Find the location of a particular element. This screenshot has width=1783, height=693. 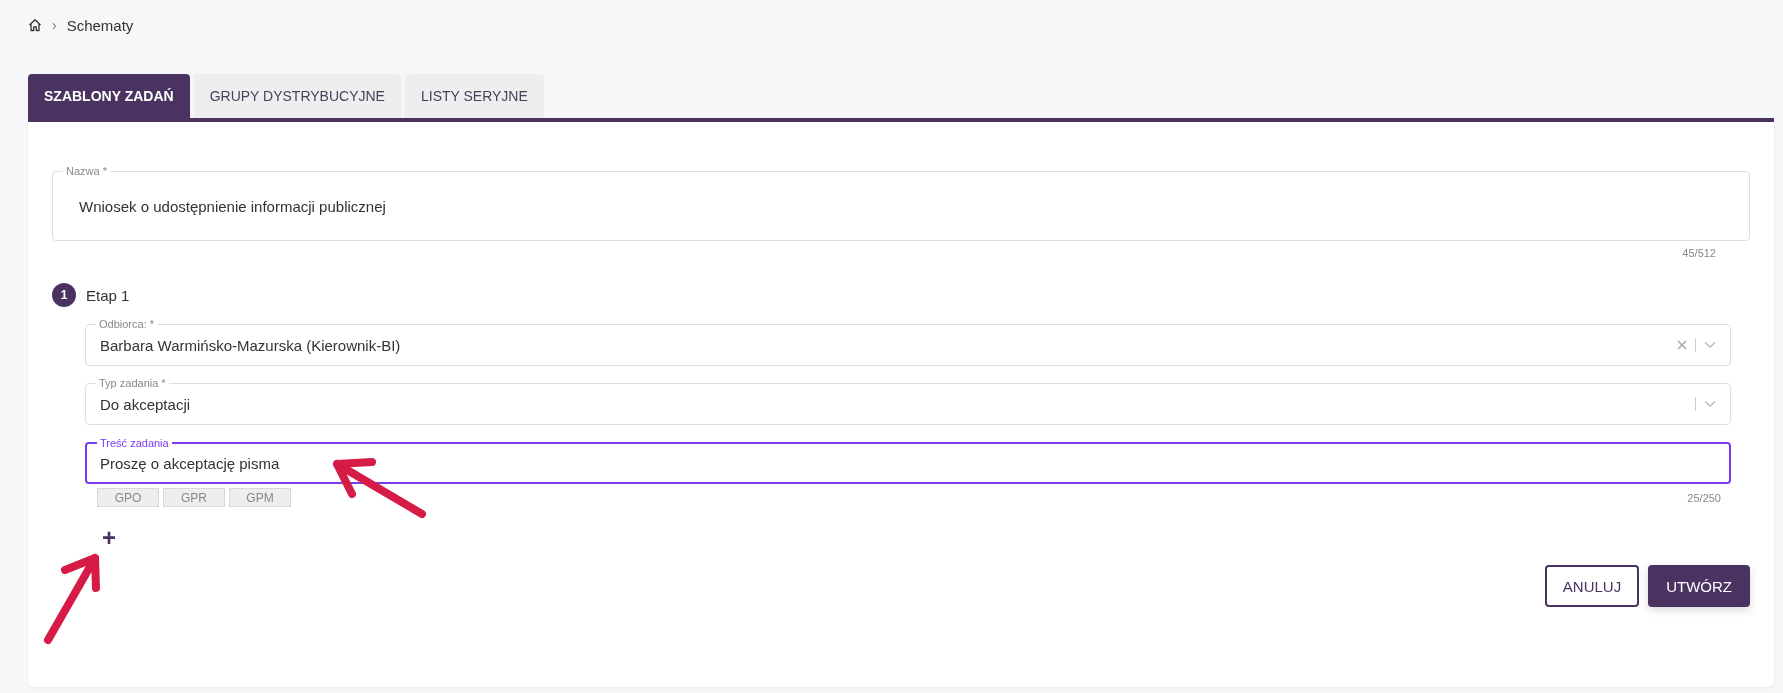

tab: LISTY SERYJNE is located at coordinates (474, 96).